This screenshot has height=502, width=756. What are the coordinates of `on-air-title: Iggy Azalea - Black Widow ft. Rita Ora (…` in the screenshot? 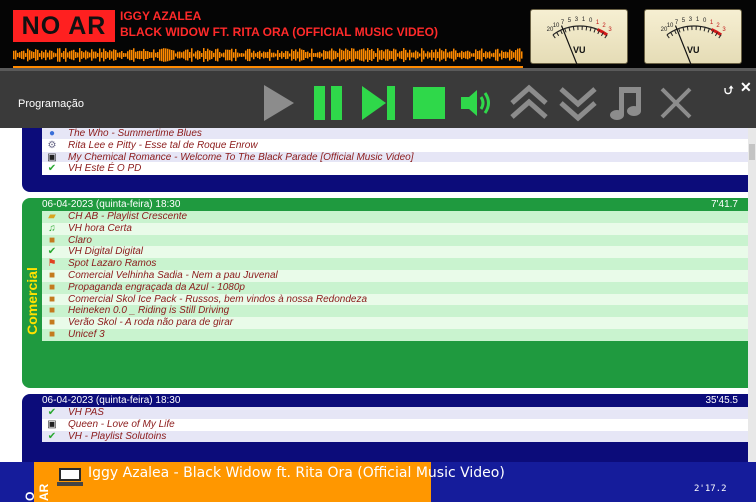 It's located at (296, 473).